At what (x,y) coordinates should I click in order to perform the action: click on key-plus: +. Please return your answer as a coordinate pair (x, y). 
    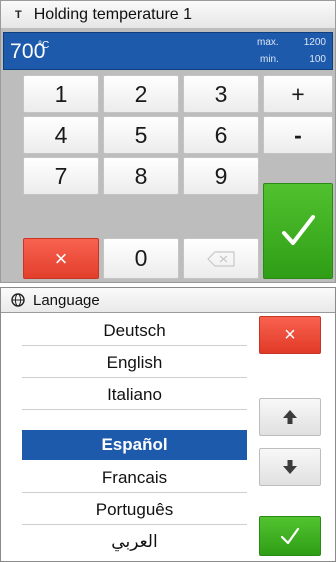
    Looking at the image, I should click on (298, 94).